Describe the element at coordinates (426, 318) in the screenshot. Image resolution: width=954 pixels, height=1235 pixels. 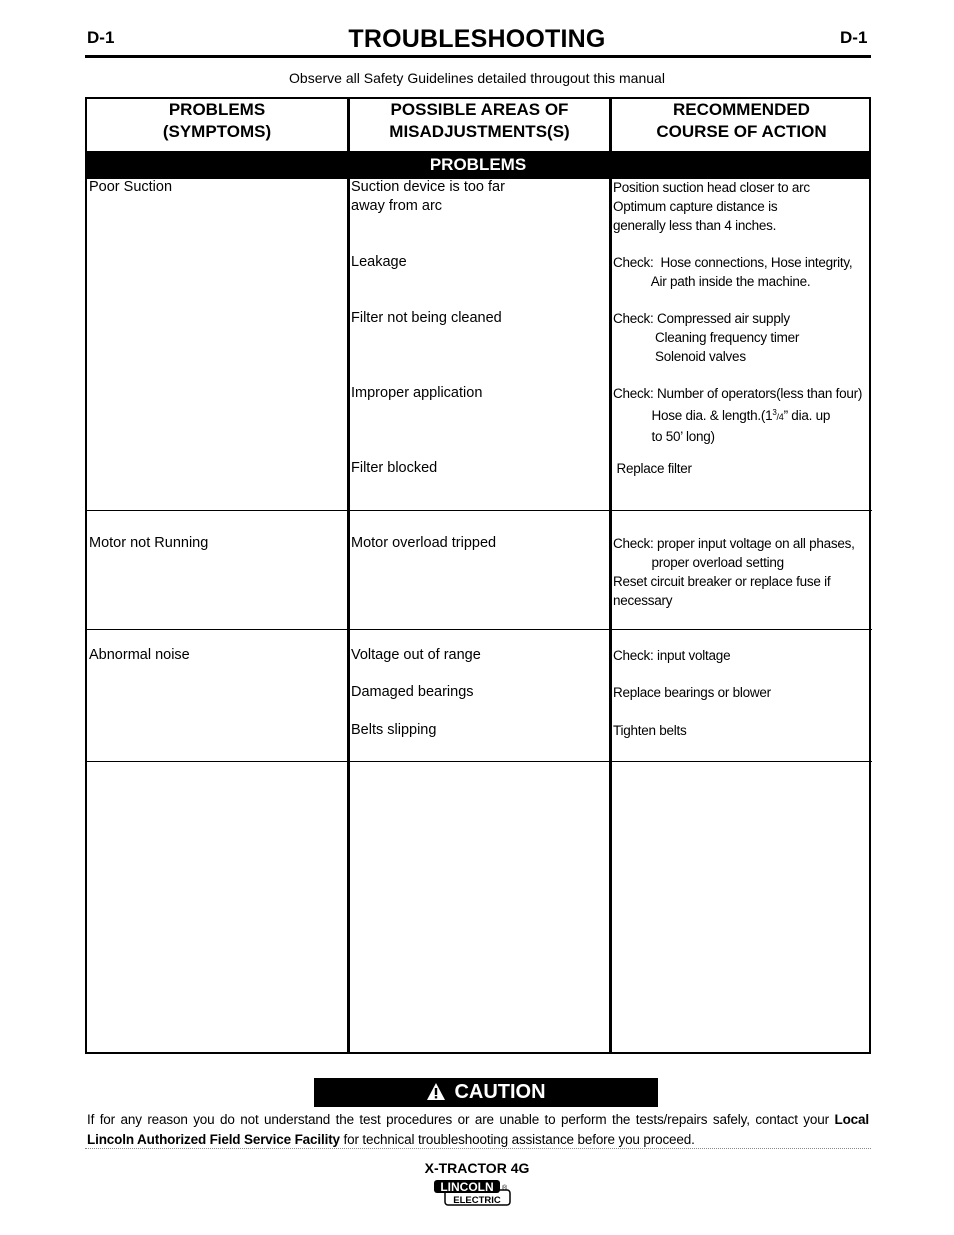
I see `cause-cell: Filter not being cleaned` at that location.